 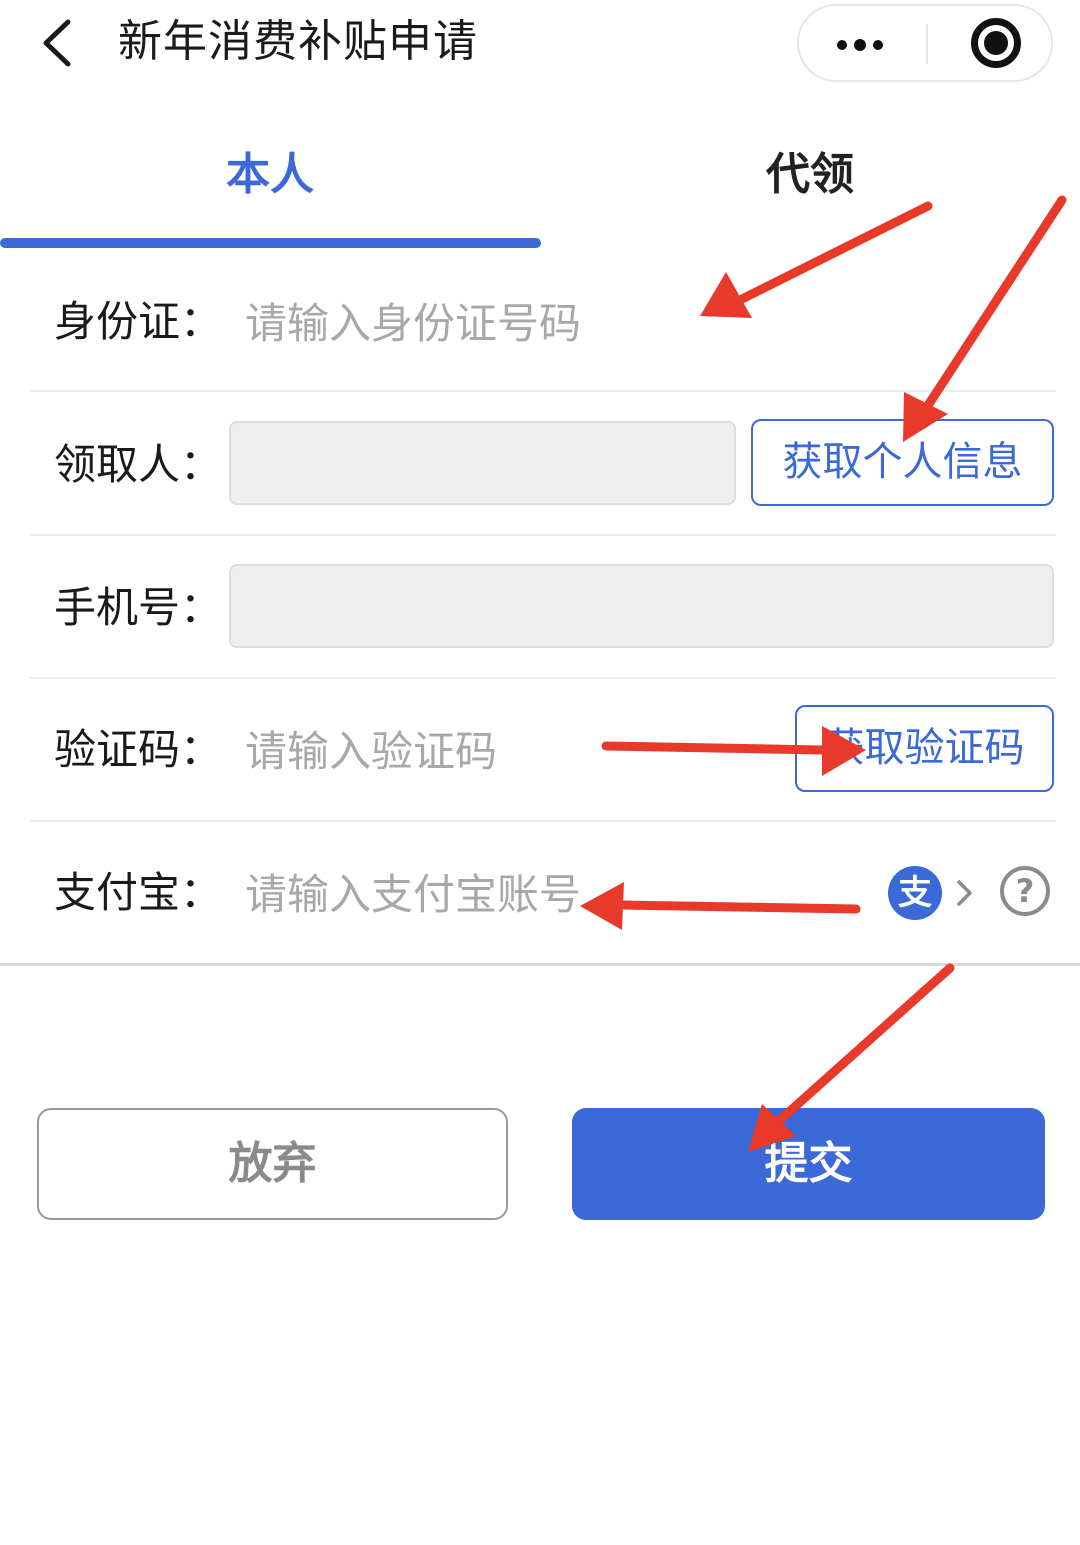 I want to click on get-code-button: 获取验证码, so click(x=924, y=748).